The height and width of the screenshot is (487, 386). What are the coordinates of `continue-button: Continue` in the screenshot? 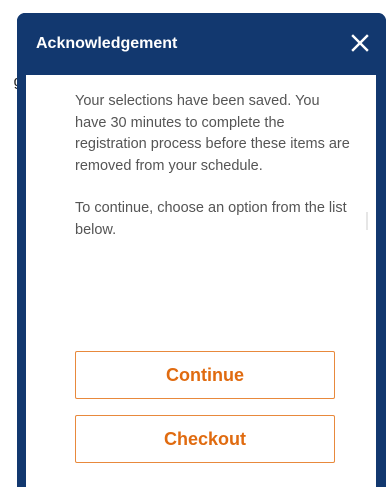 It's located at (205, 375).